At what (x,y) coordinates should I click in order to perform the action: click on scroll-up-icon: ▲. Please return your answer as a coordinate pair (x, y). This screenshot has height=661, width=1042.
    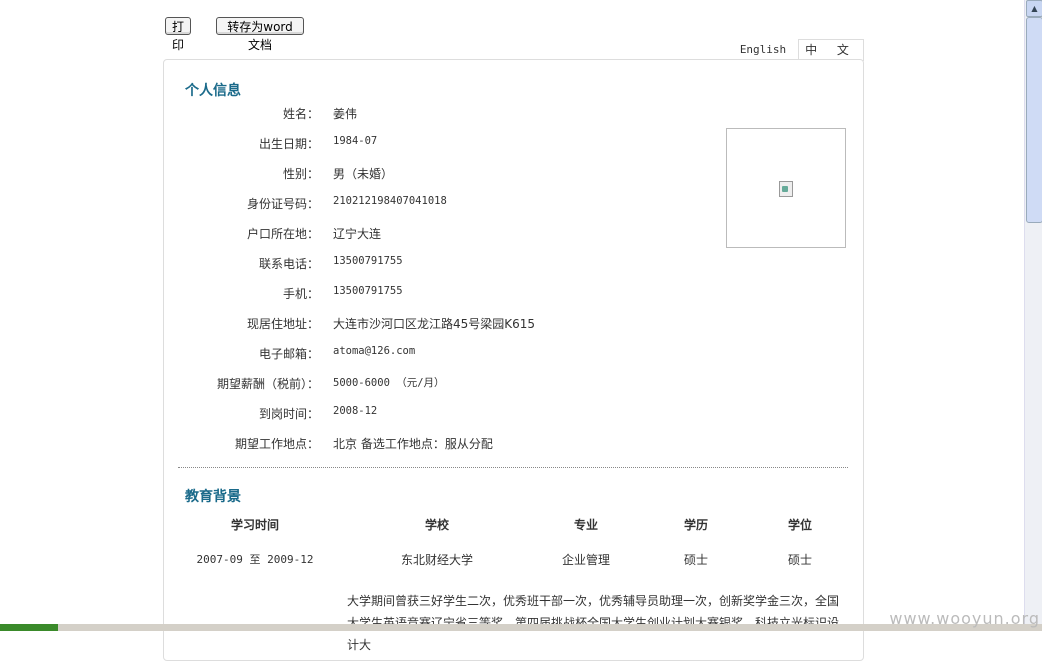
    Looking at the image, I should click on (1034, 8).